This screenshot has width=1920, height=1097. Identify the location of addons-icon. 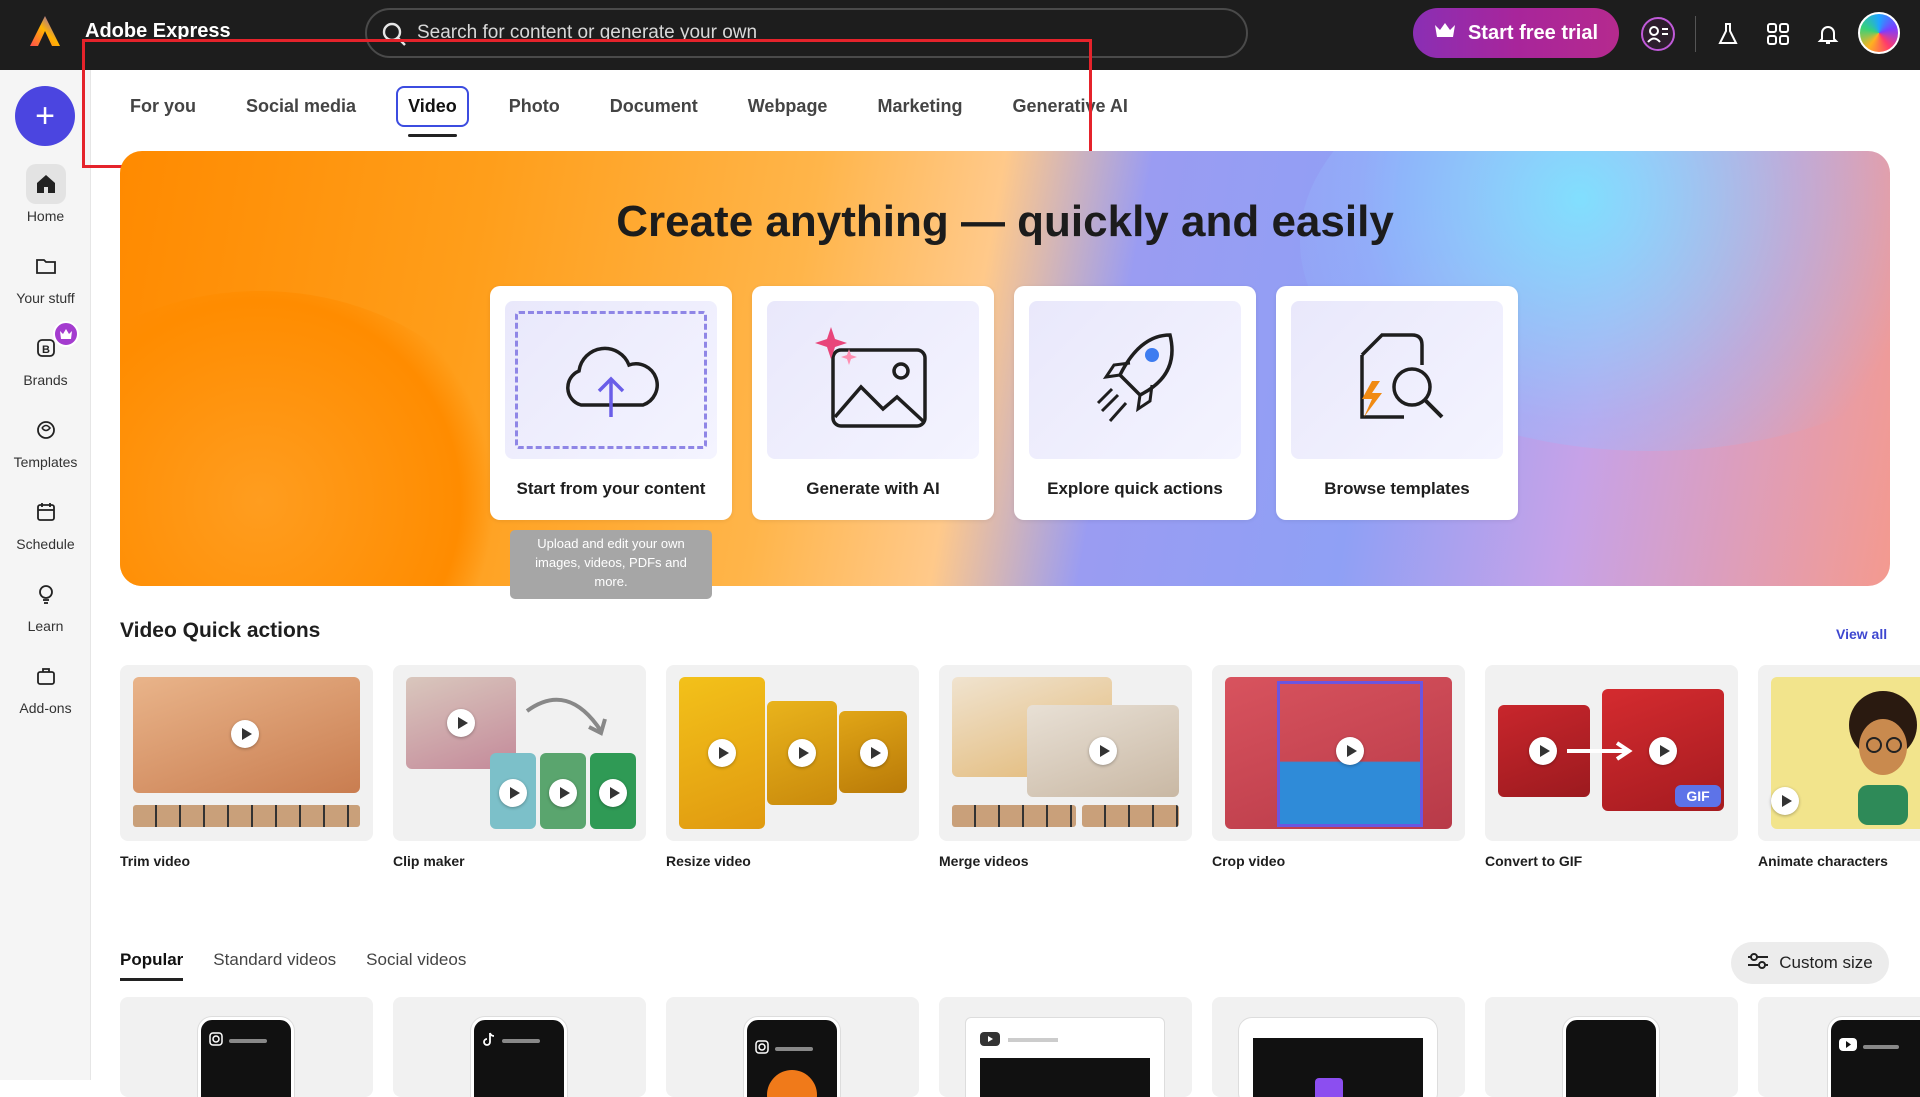
(46, 676).